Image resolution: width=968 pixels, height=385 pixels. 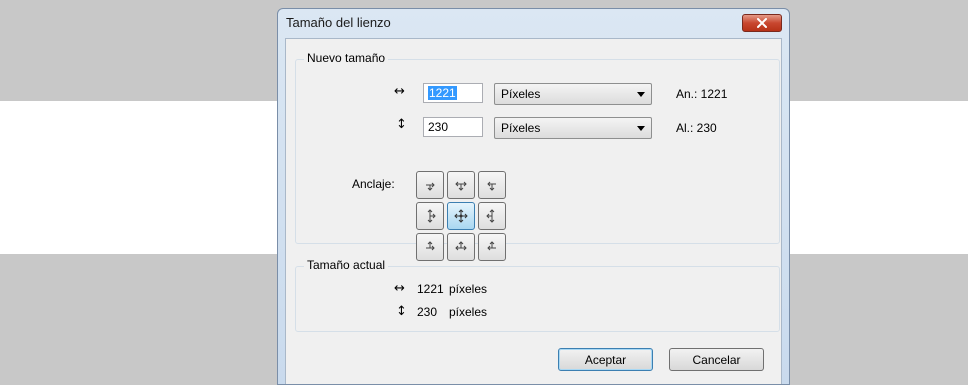 I want to click on anchor-bottom-left-button, so click(x=430, y=247).